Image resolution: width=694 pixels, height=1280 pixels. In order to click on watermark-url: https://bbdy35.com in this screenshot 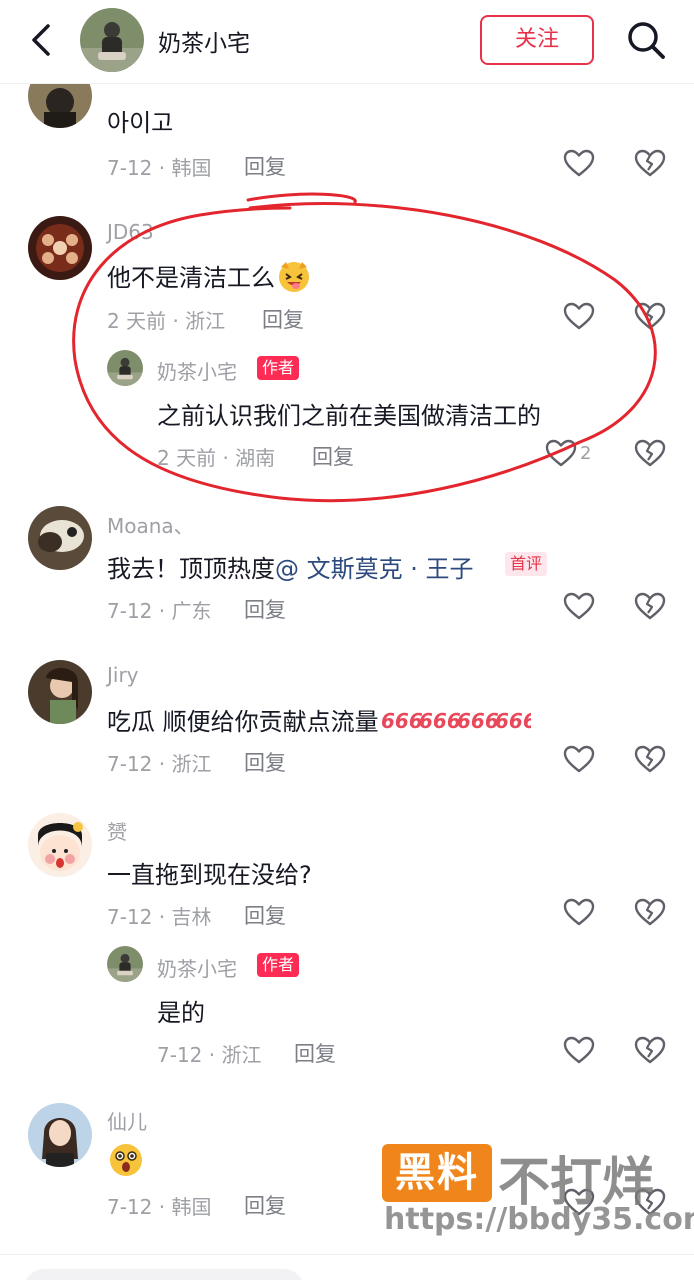, I will do `click(539, 1219)`.